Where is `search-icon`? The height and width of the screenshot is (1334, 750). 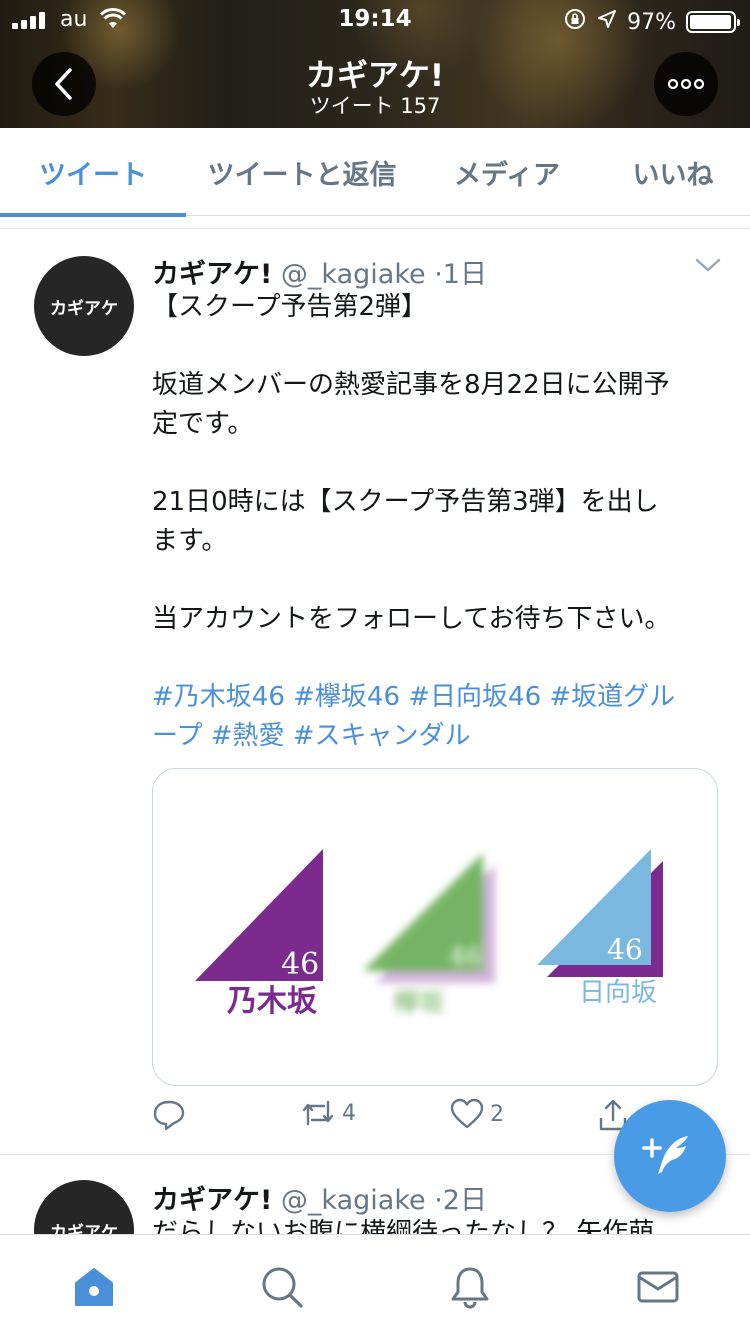 search-icon is located at coordinates (282, 1287).